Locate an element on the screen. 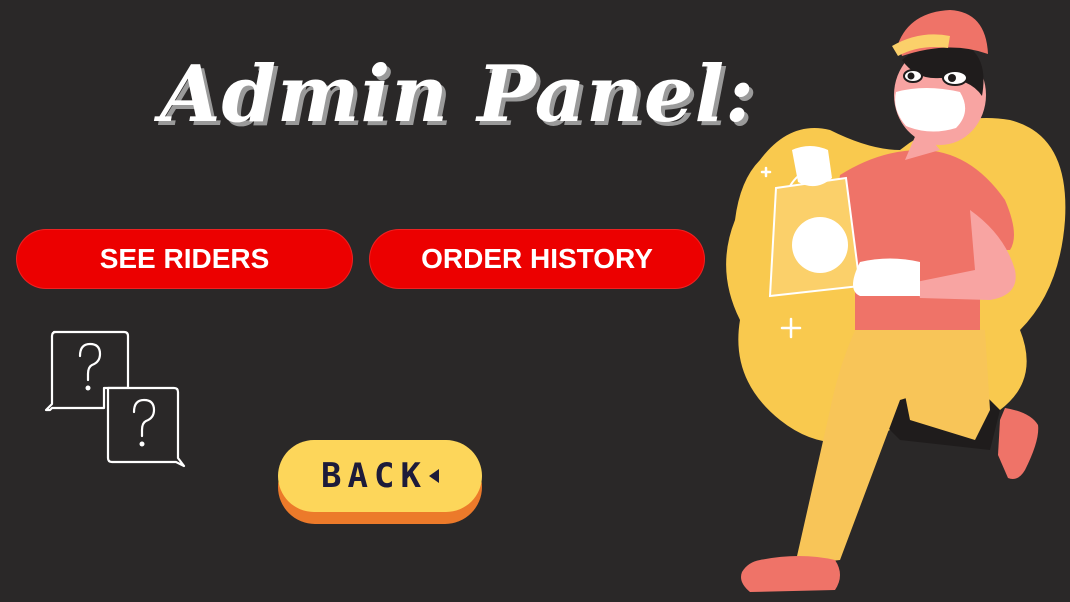  bag-logo is located at coordinates (820, 245).